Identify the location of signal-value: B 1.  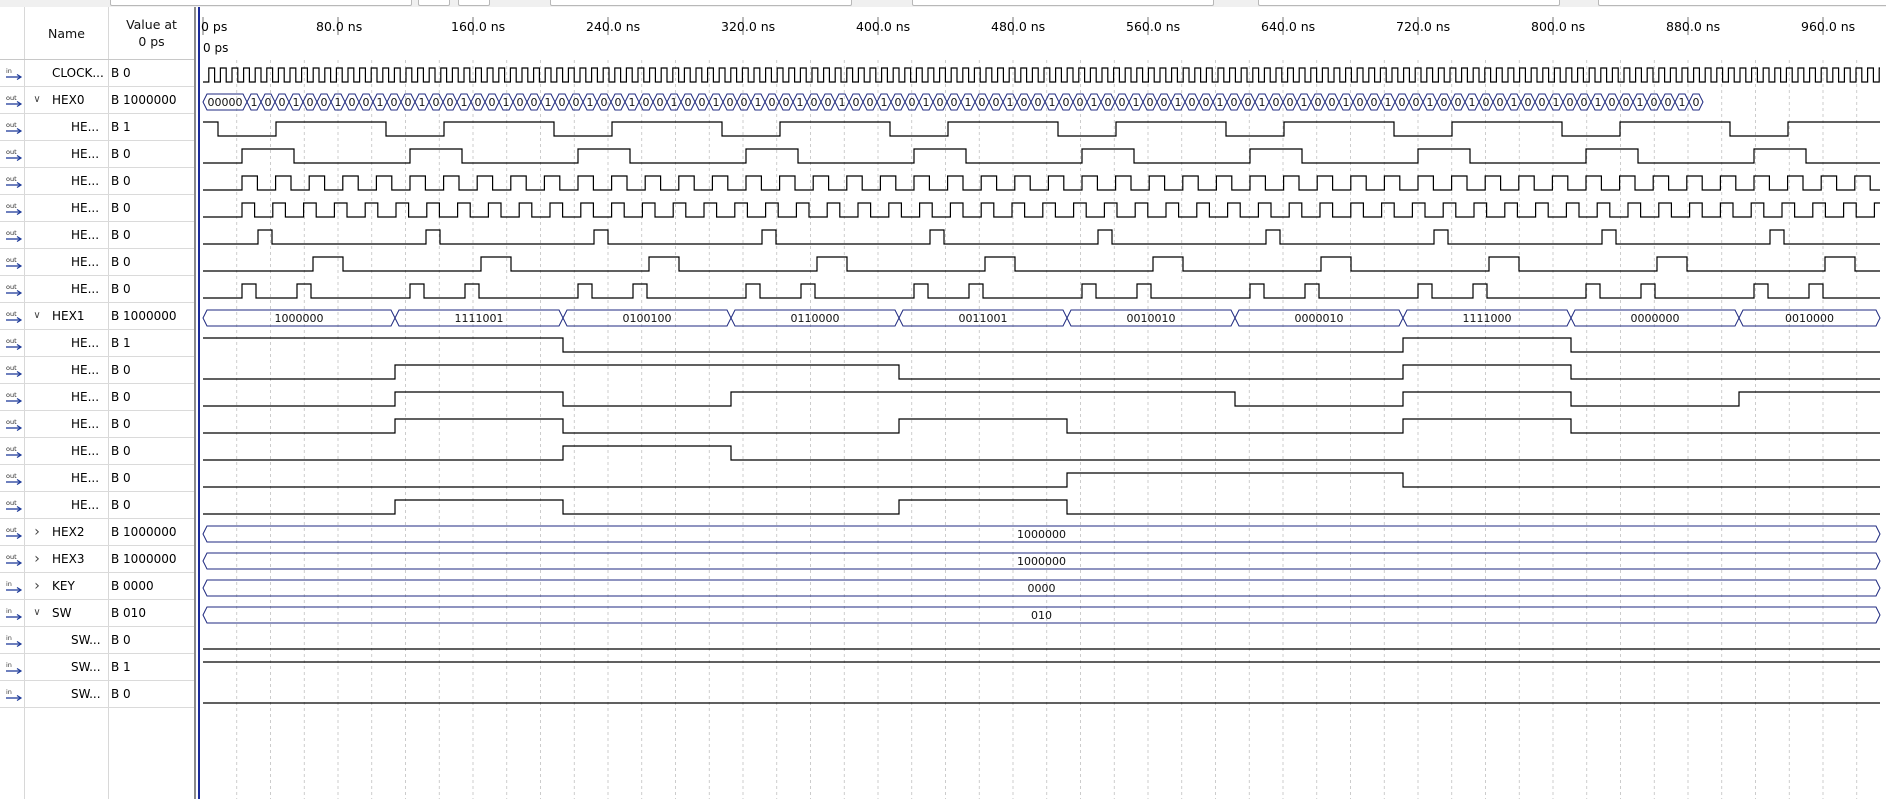
(121, 667).